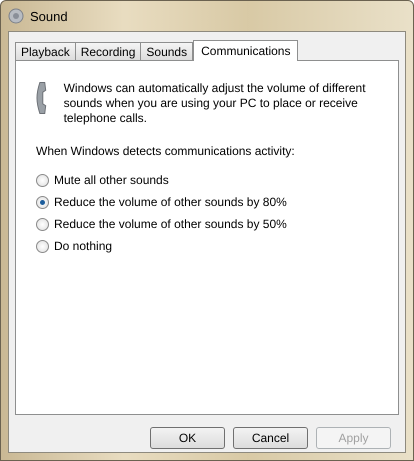  I want to click on description-text: Windows can automatically adjust the volume of different sounds when you are using your PC to place or receive telephone calls., so click(215, 103).